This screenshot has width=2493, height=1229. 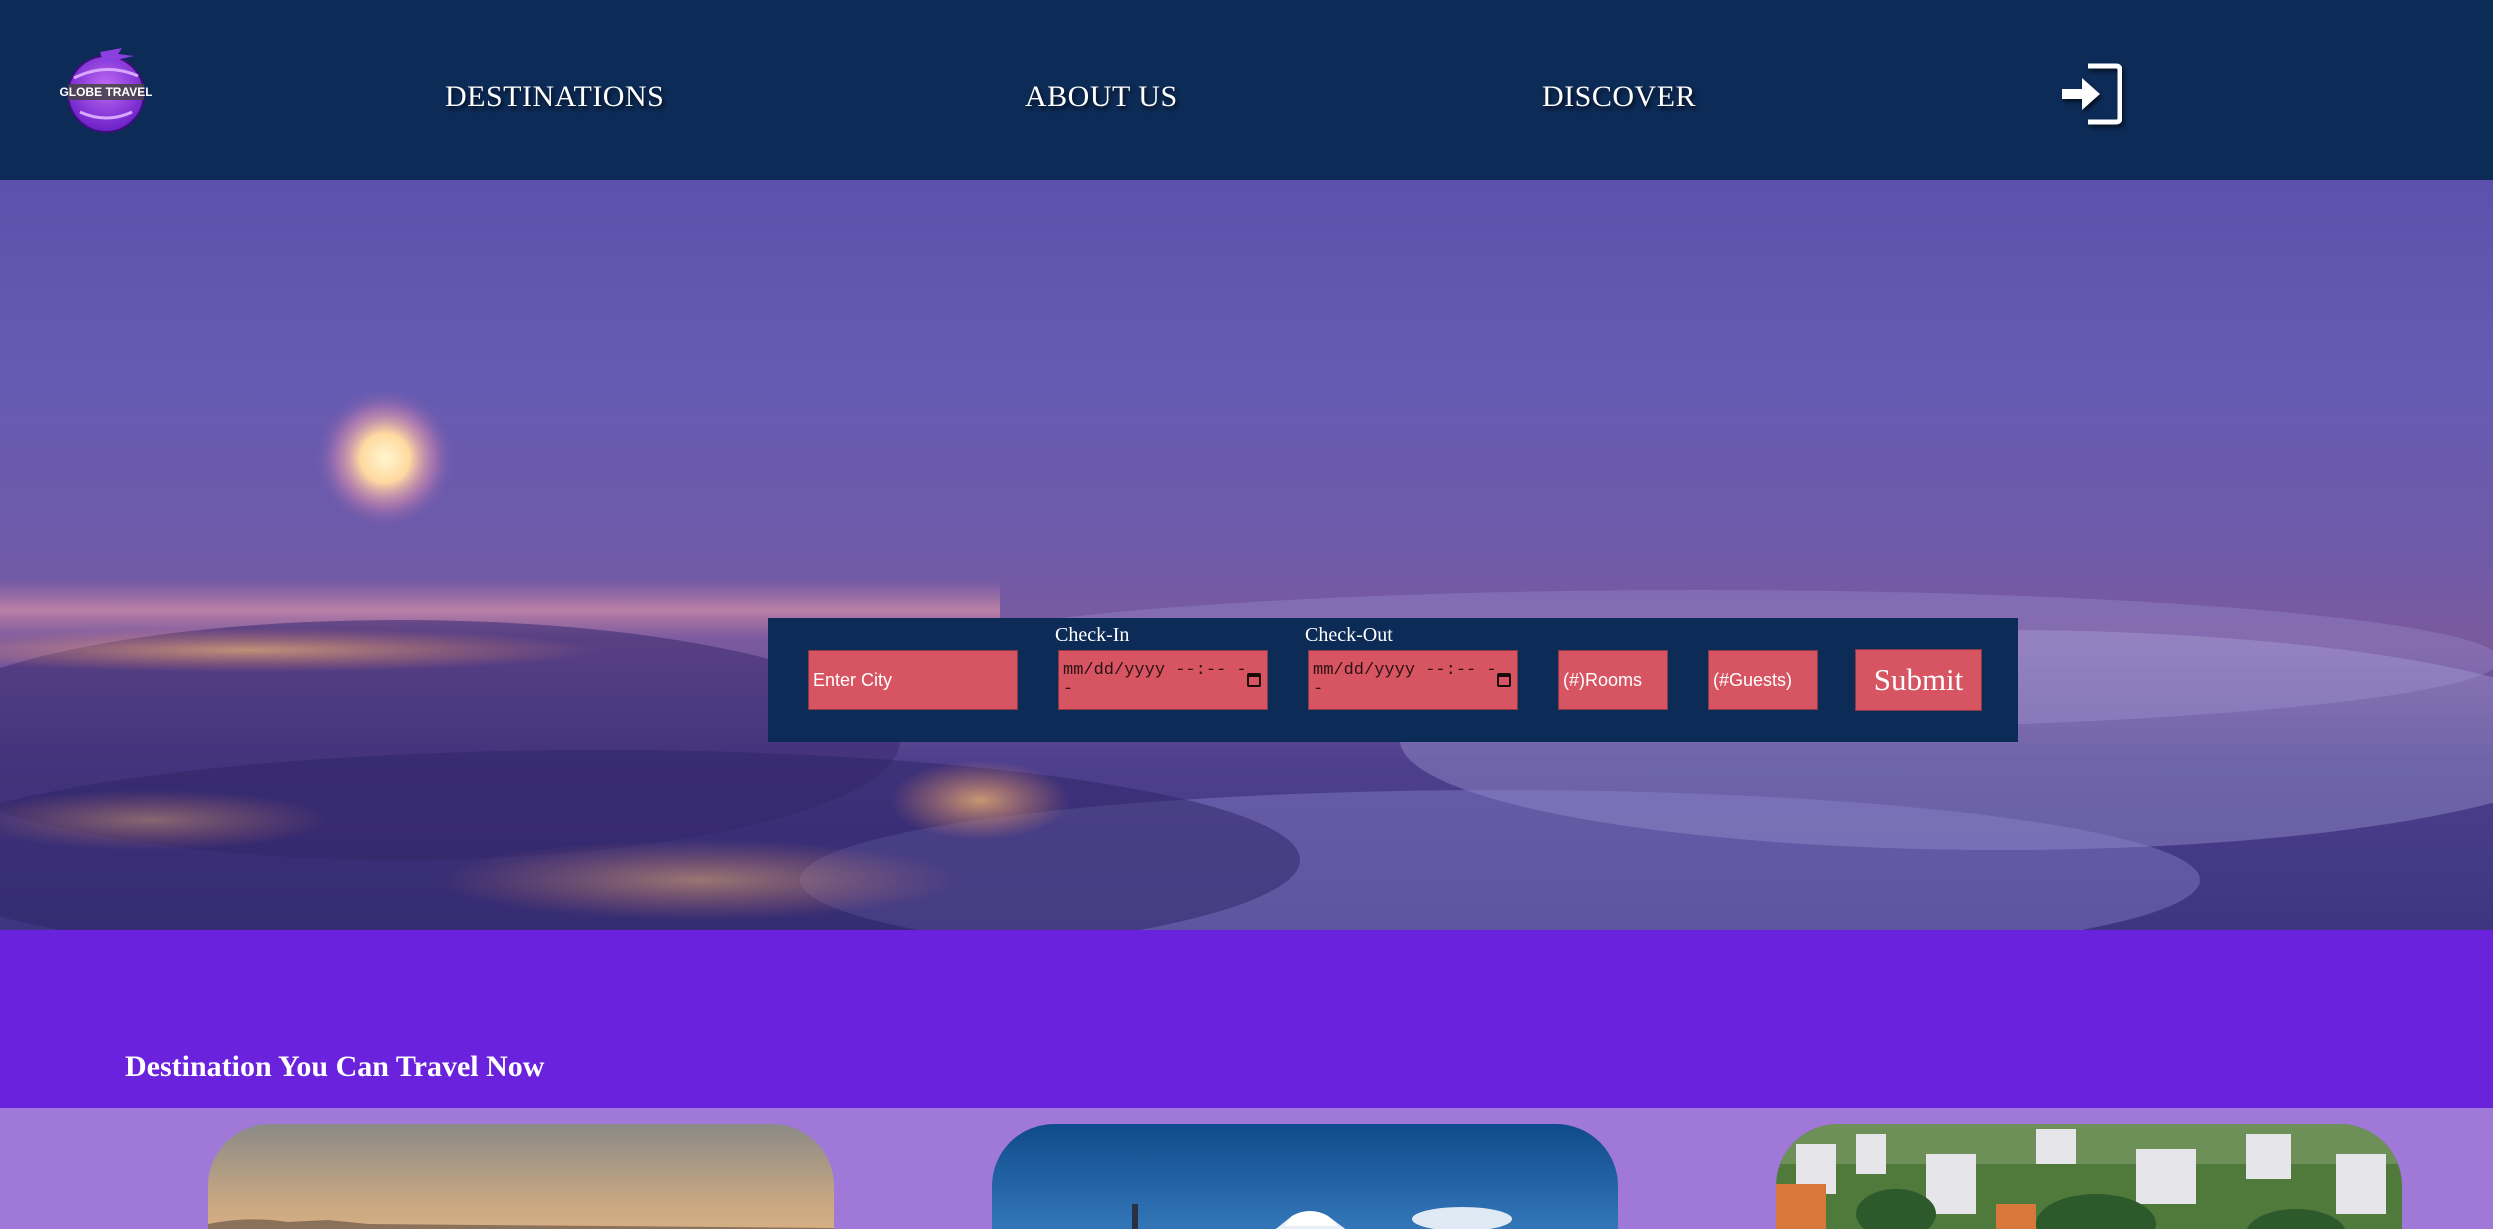 I want to click on globe-travel-logo: GLOBE TRAVEL, so click(x=106, y=88).